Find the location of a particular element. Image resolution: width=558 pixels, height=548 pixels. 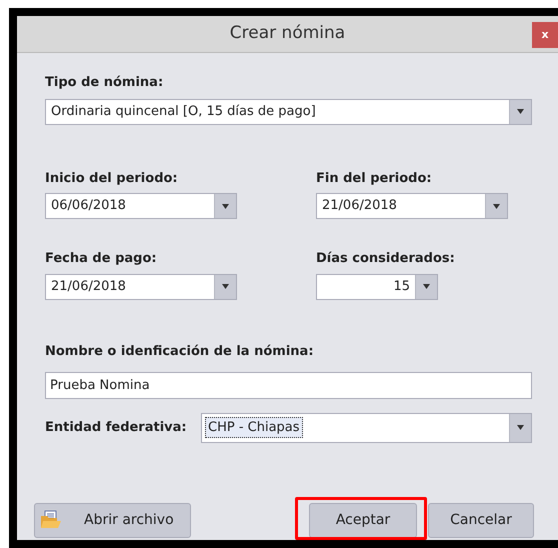

date-picker: 06/06/2018 is located at coordinates (141, 206).